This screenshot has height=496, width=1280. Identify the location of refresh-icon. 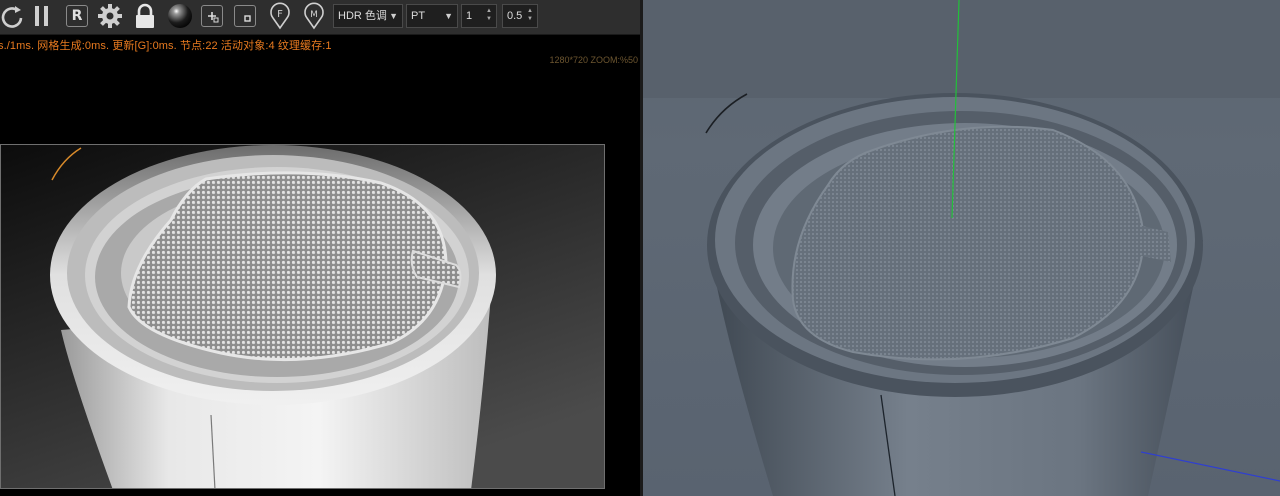
(12, 16).